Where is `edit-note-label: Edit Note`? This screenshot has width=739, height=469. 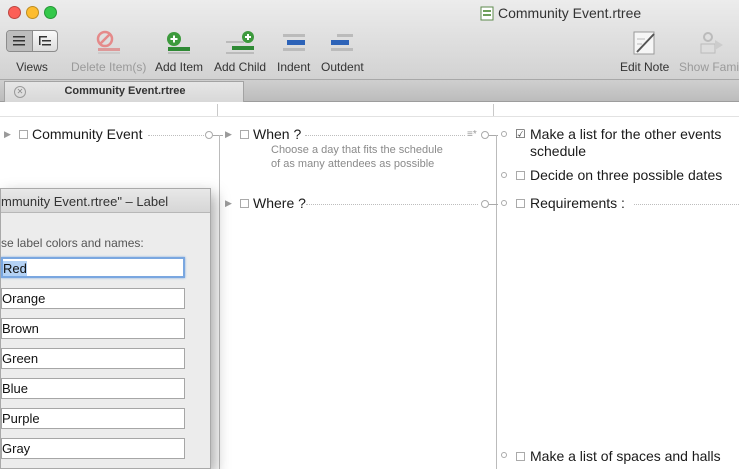 edit-note-label: Edit Note is located at coordinates (645, 67).